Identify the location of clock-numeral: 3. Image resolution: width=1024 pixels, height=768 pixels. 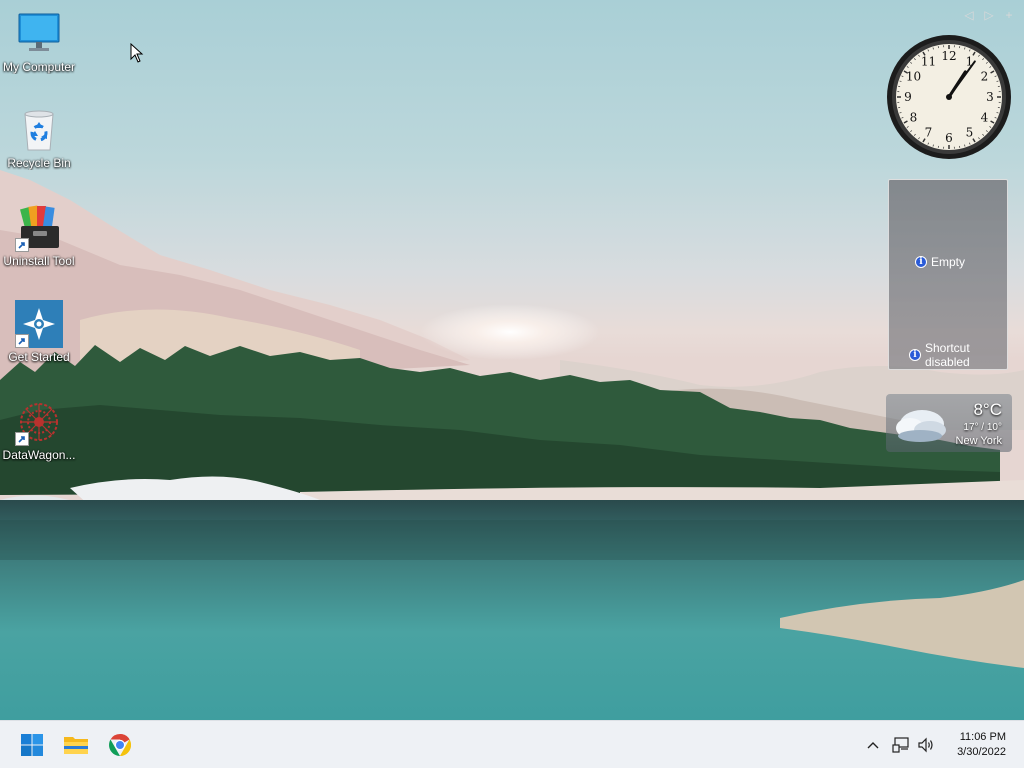
(990, 97).